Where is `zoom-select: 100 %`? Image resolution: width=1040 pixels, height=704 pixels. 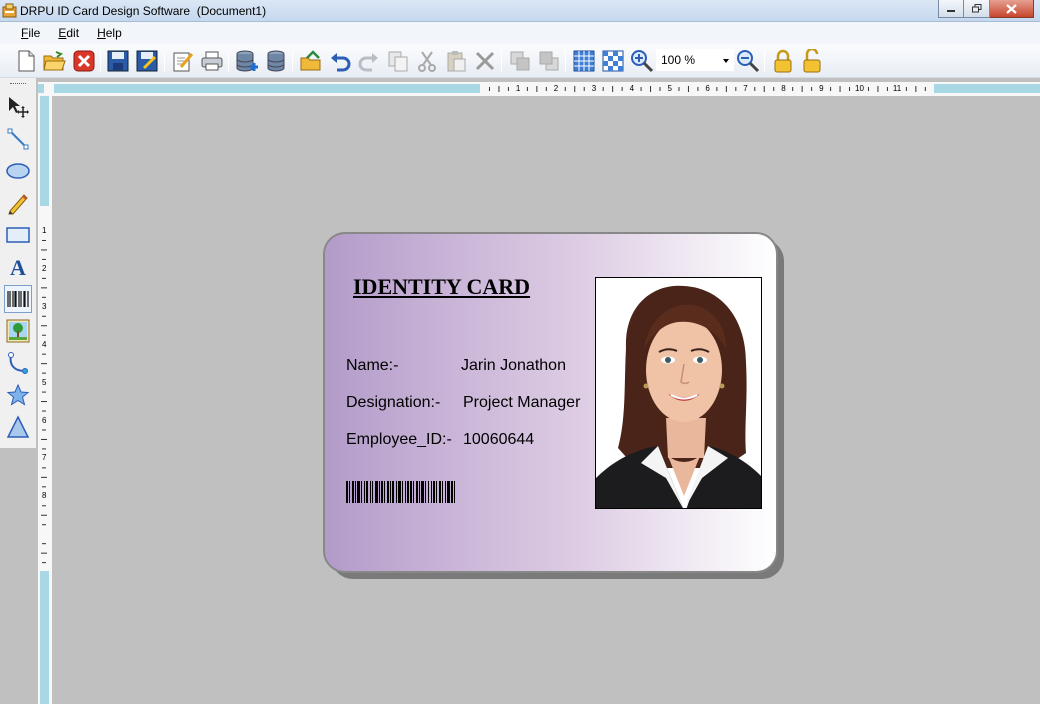 zoom-select: 100 % is located at coordinates (695, 60).